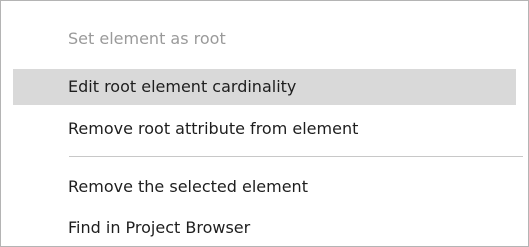 The width and height of the screenshot is (529, 247). I want to click on menu-item-remove-root-attribute: Remove root attribute from element, so click(264, 129).